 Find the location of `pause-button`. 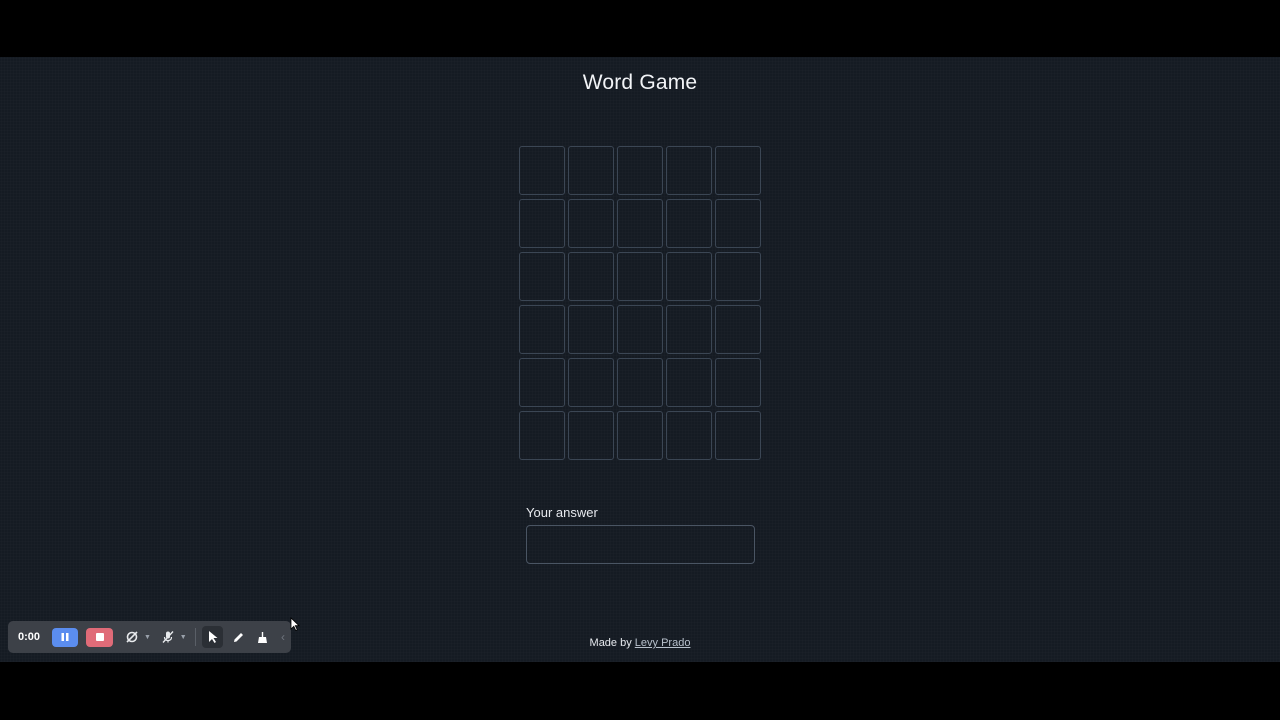

pause-button is located at coordinates (65, 637).